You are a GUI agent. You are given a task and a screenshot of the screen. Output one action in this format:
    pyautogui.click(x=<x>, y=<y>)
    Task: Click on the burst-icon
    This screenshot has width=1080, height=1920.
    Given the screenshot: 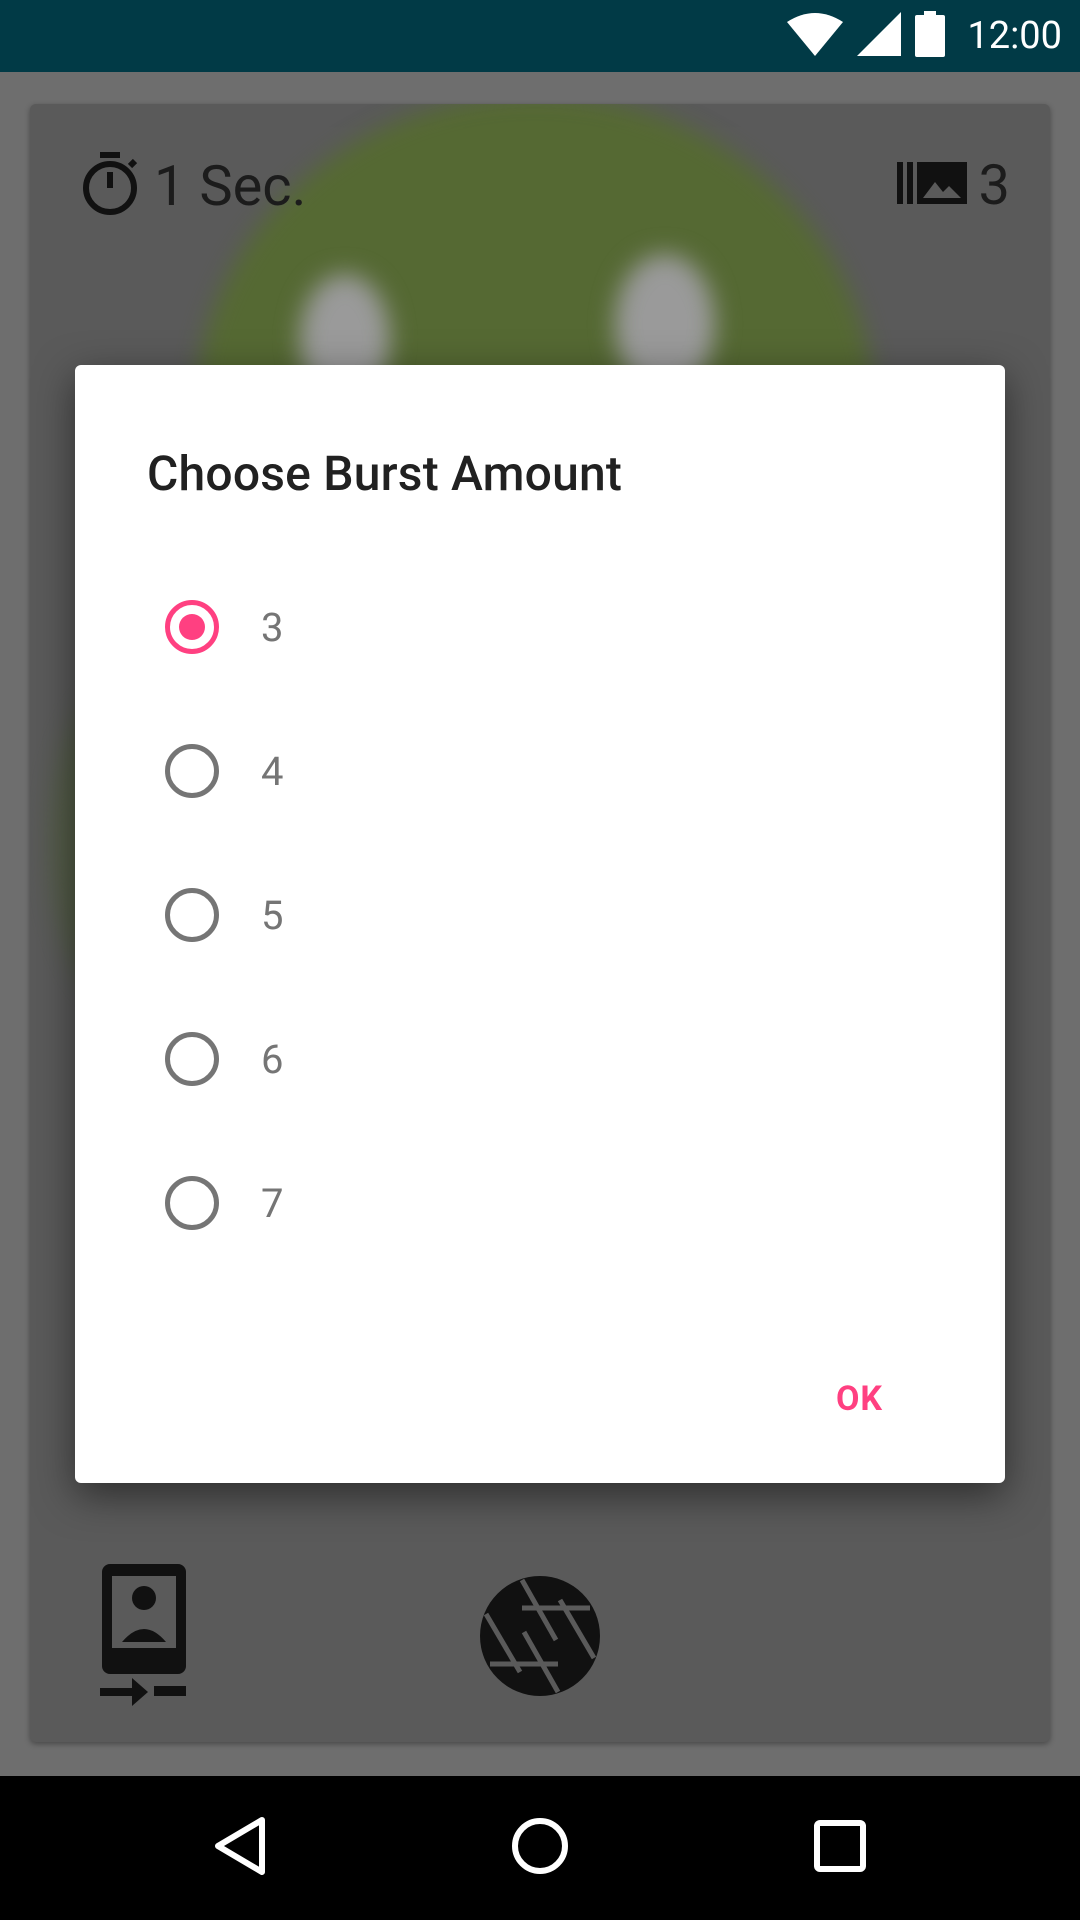 What is the action you would take?
    pyautogui.click(x=931, y=185)
    